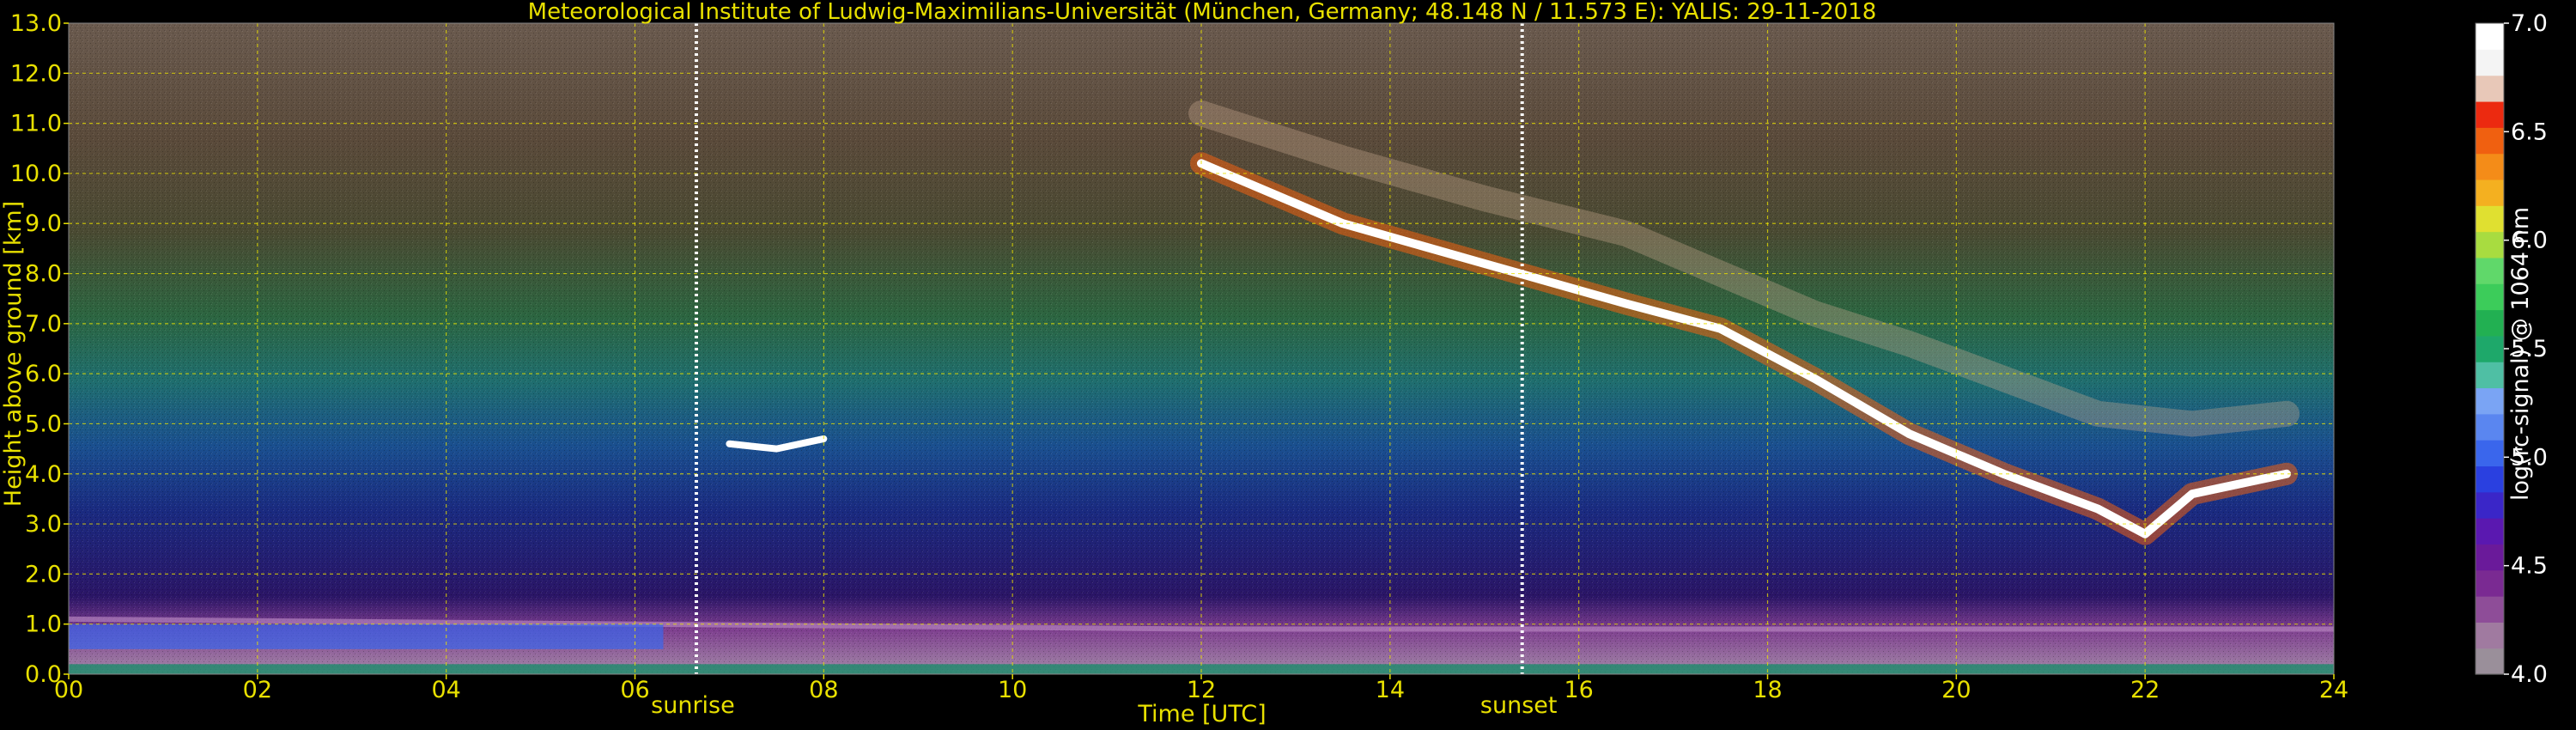 Image resolution: width=2576 pixels, height=730 pixels. What do you see at coordinates (446, 690) in the screenshot?
I see `x-tick-label: 04` at bounding box center [446, 690].